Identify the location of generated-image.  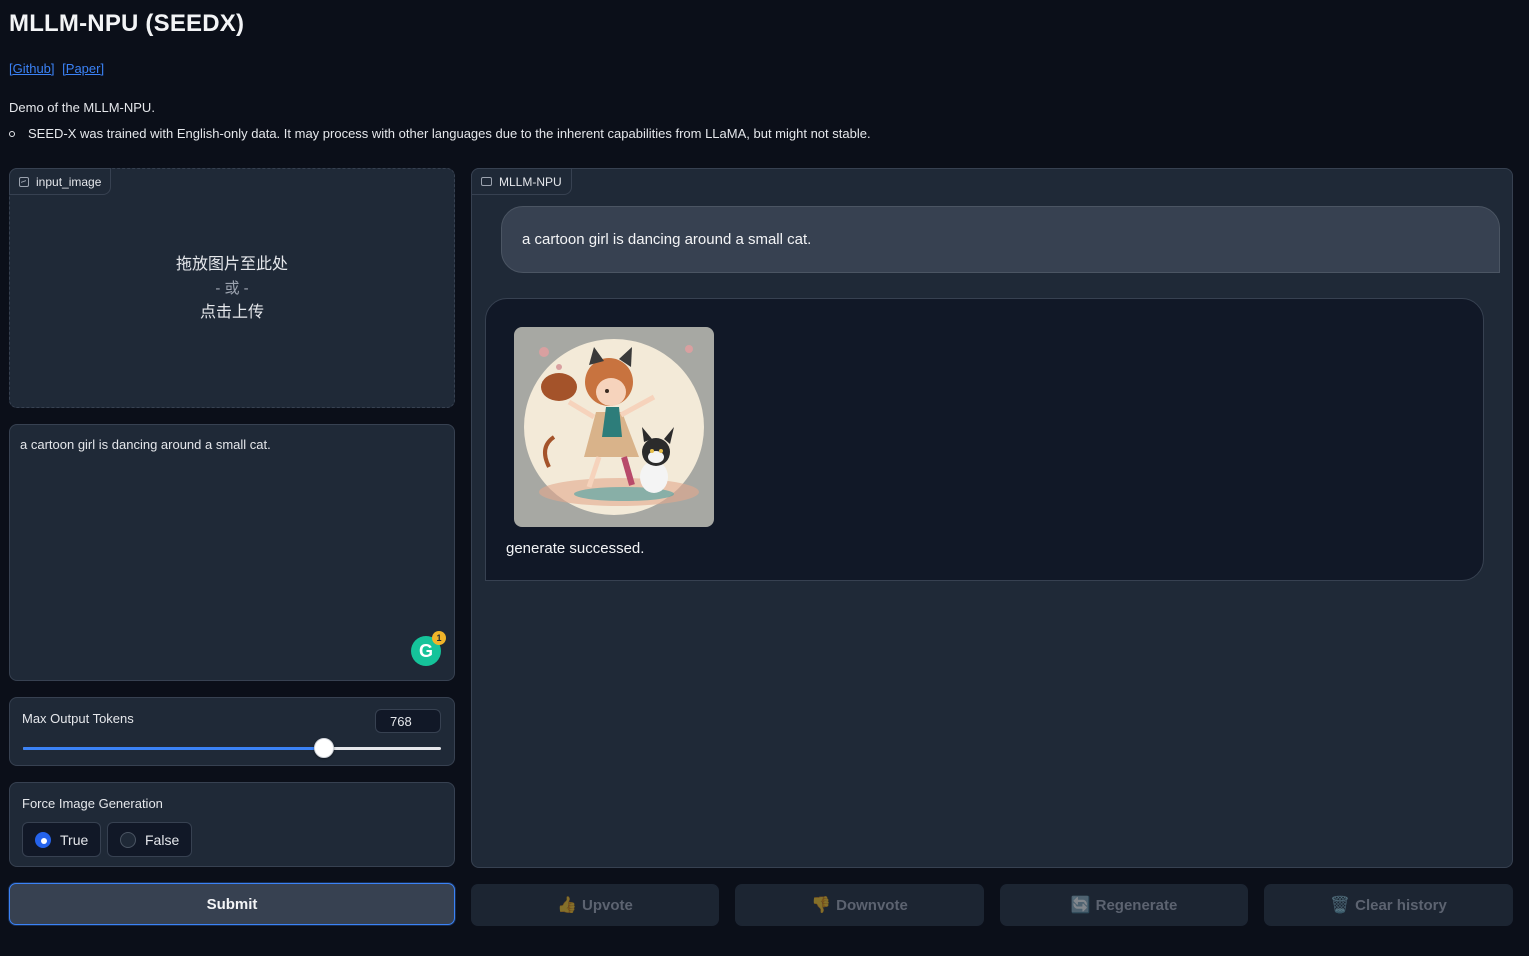
(614, 427).